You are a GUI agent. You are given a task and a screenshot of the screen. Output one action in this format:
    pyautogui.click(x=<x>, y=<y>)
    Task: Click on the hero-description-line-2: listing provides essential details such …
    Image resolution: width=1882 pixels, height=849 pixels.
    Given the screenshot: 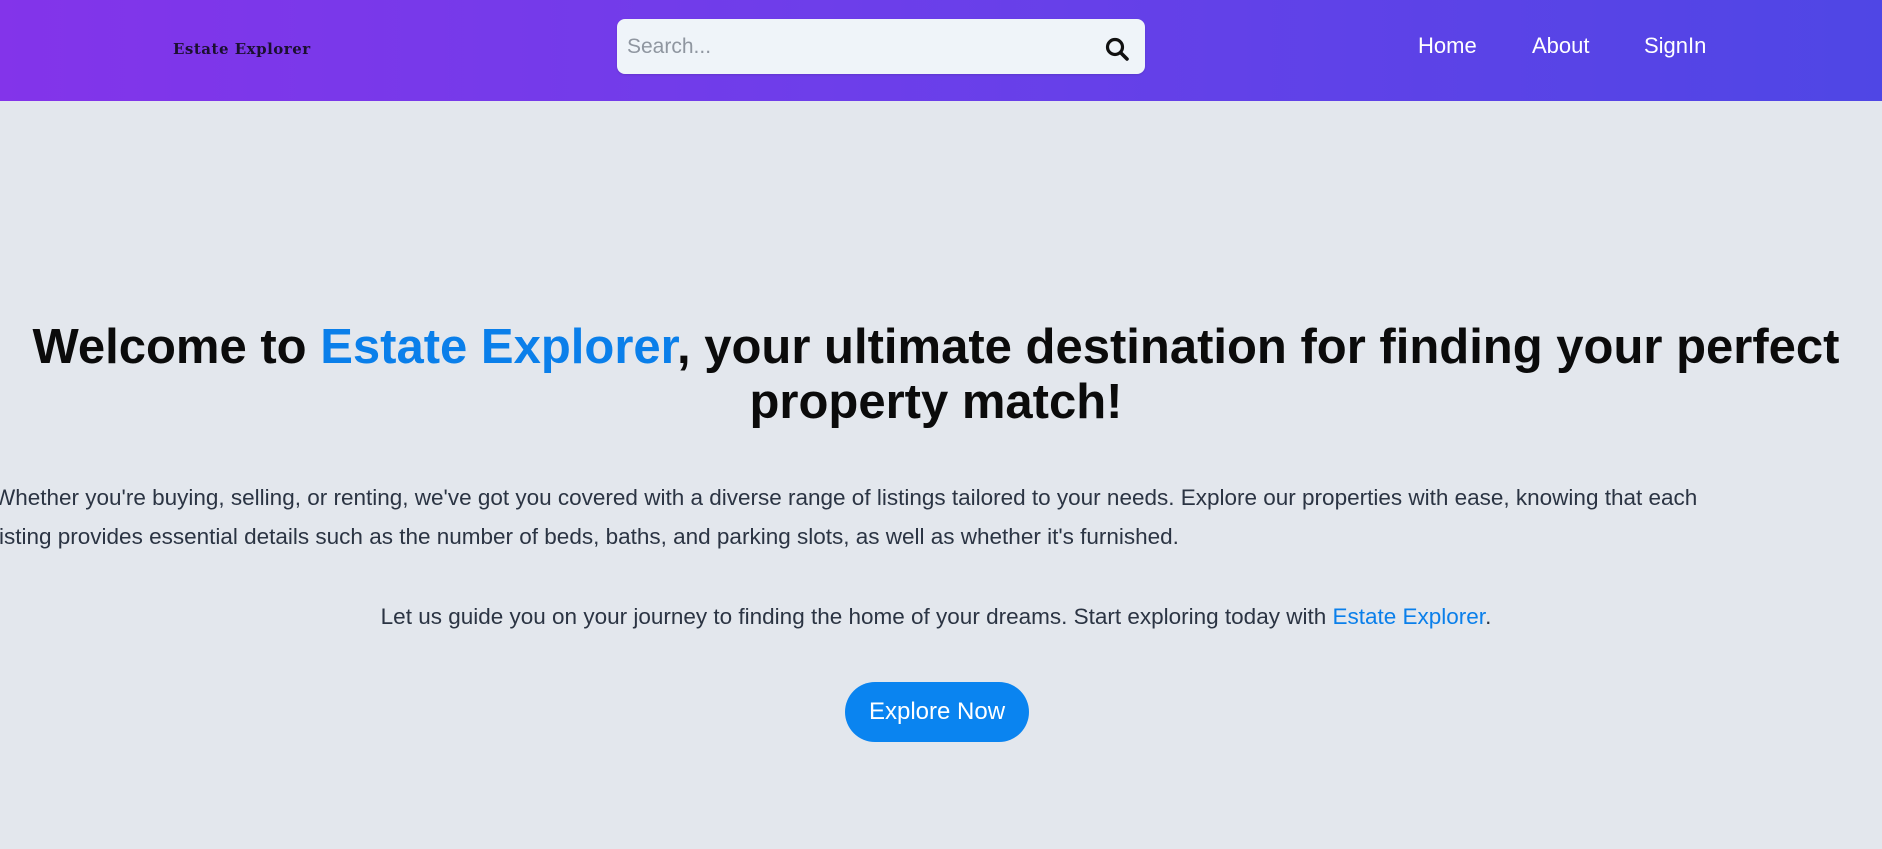 What is the action you would take?
    pyautogui.click(x=589, y=536)
    